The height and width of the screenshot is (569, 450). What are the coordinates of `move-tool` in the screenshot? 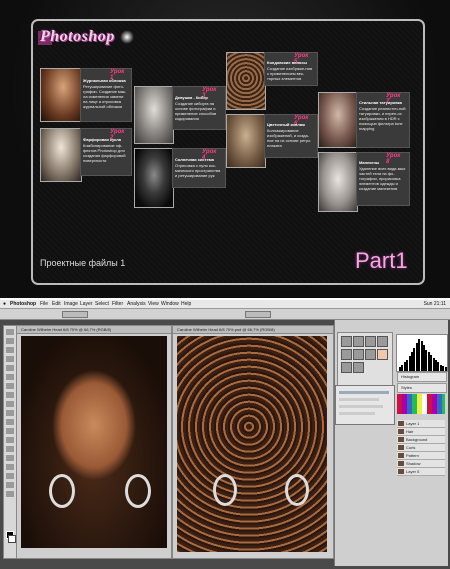 It's located at (10, 332).